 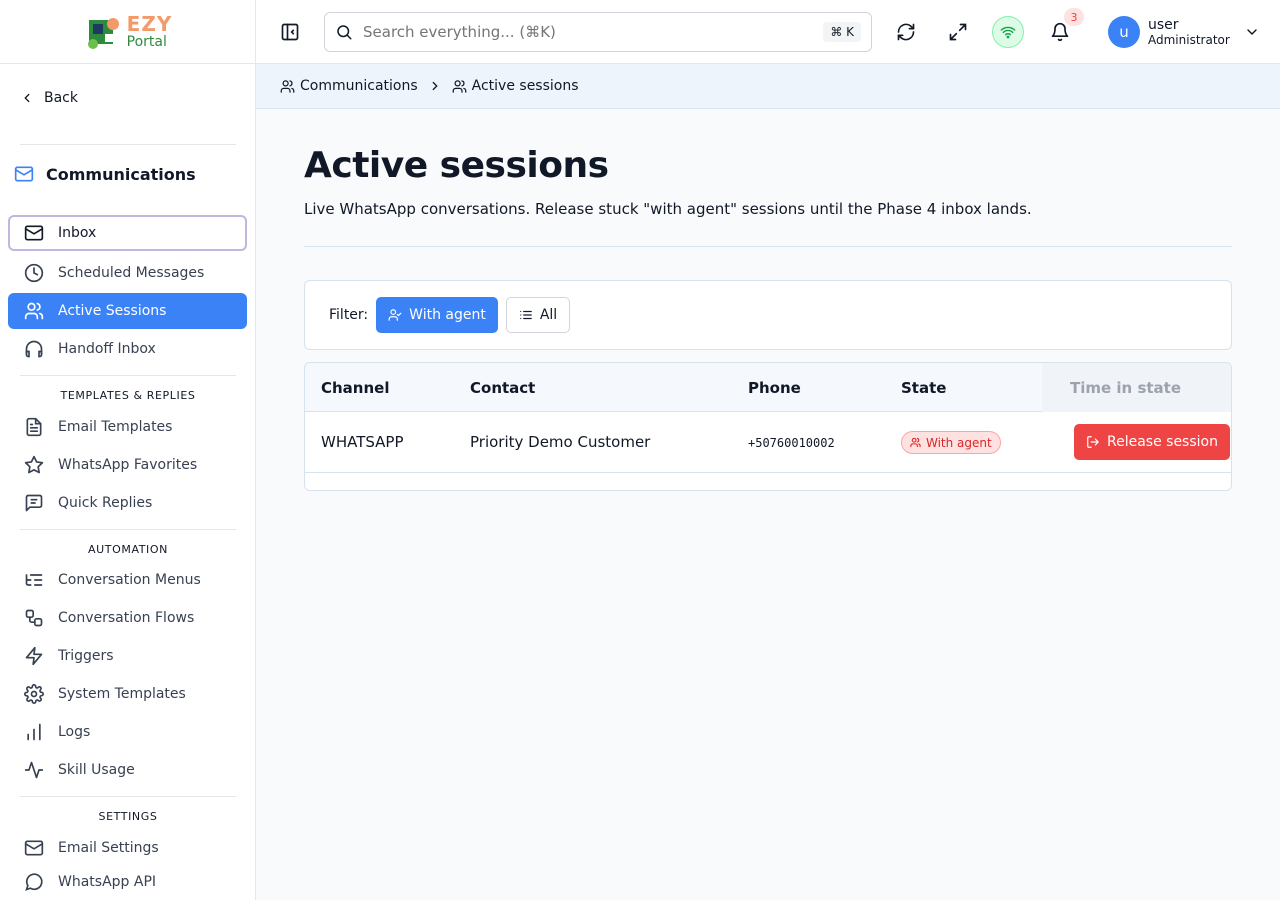 What do you see at coordinates (1252, 32) in the screenshot?
I see `chevron-down-icon` at bounding box center [1252, 32].